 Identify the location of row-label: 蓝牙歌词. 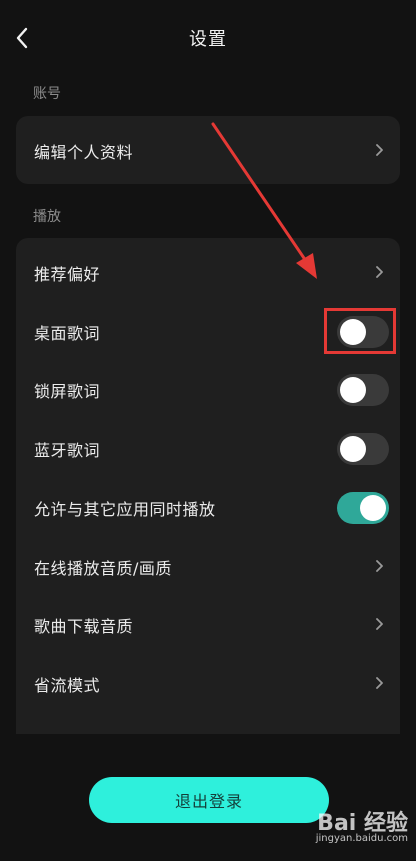
(67, 450).